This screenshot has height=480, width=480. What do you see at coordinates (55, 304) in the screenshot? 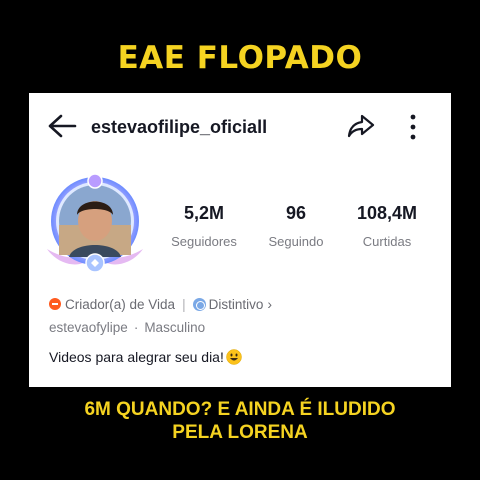
I see `category-icon` at bounding box center [55, 304].